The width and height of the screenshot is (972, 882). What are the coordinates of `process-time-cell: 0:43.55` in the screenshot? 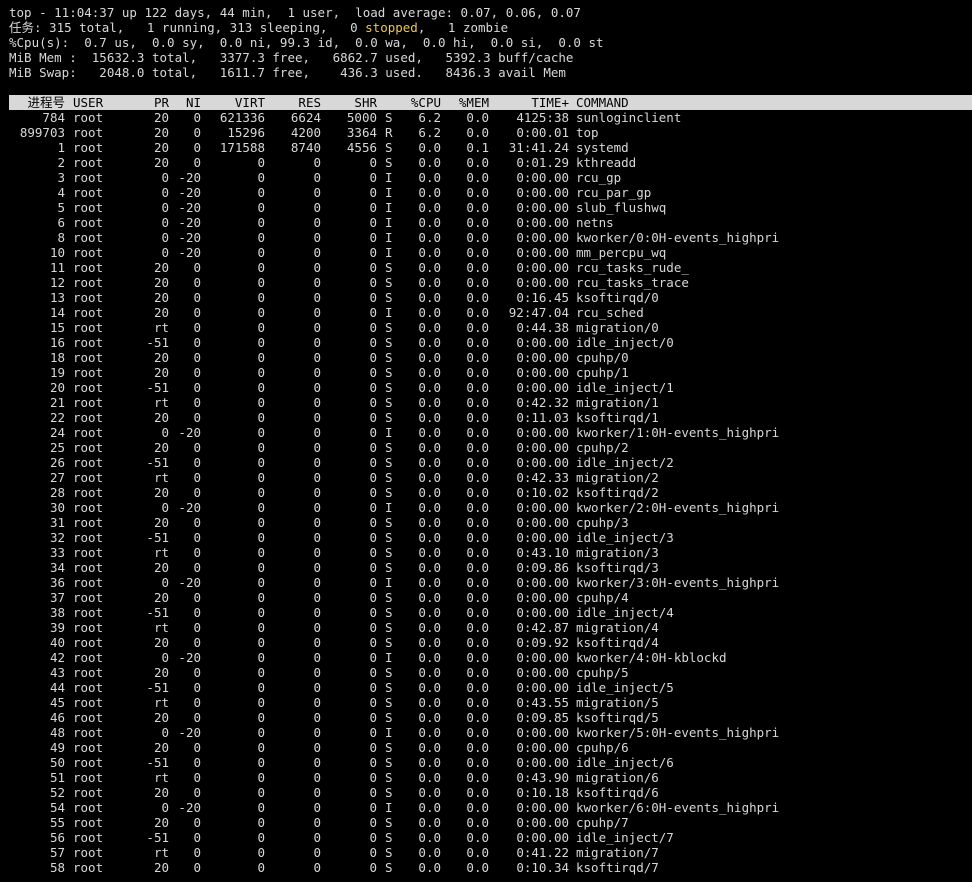 It's located at (542, 702).